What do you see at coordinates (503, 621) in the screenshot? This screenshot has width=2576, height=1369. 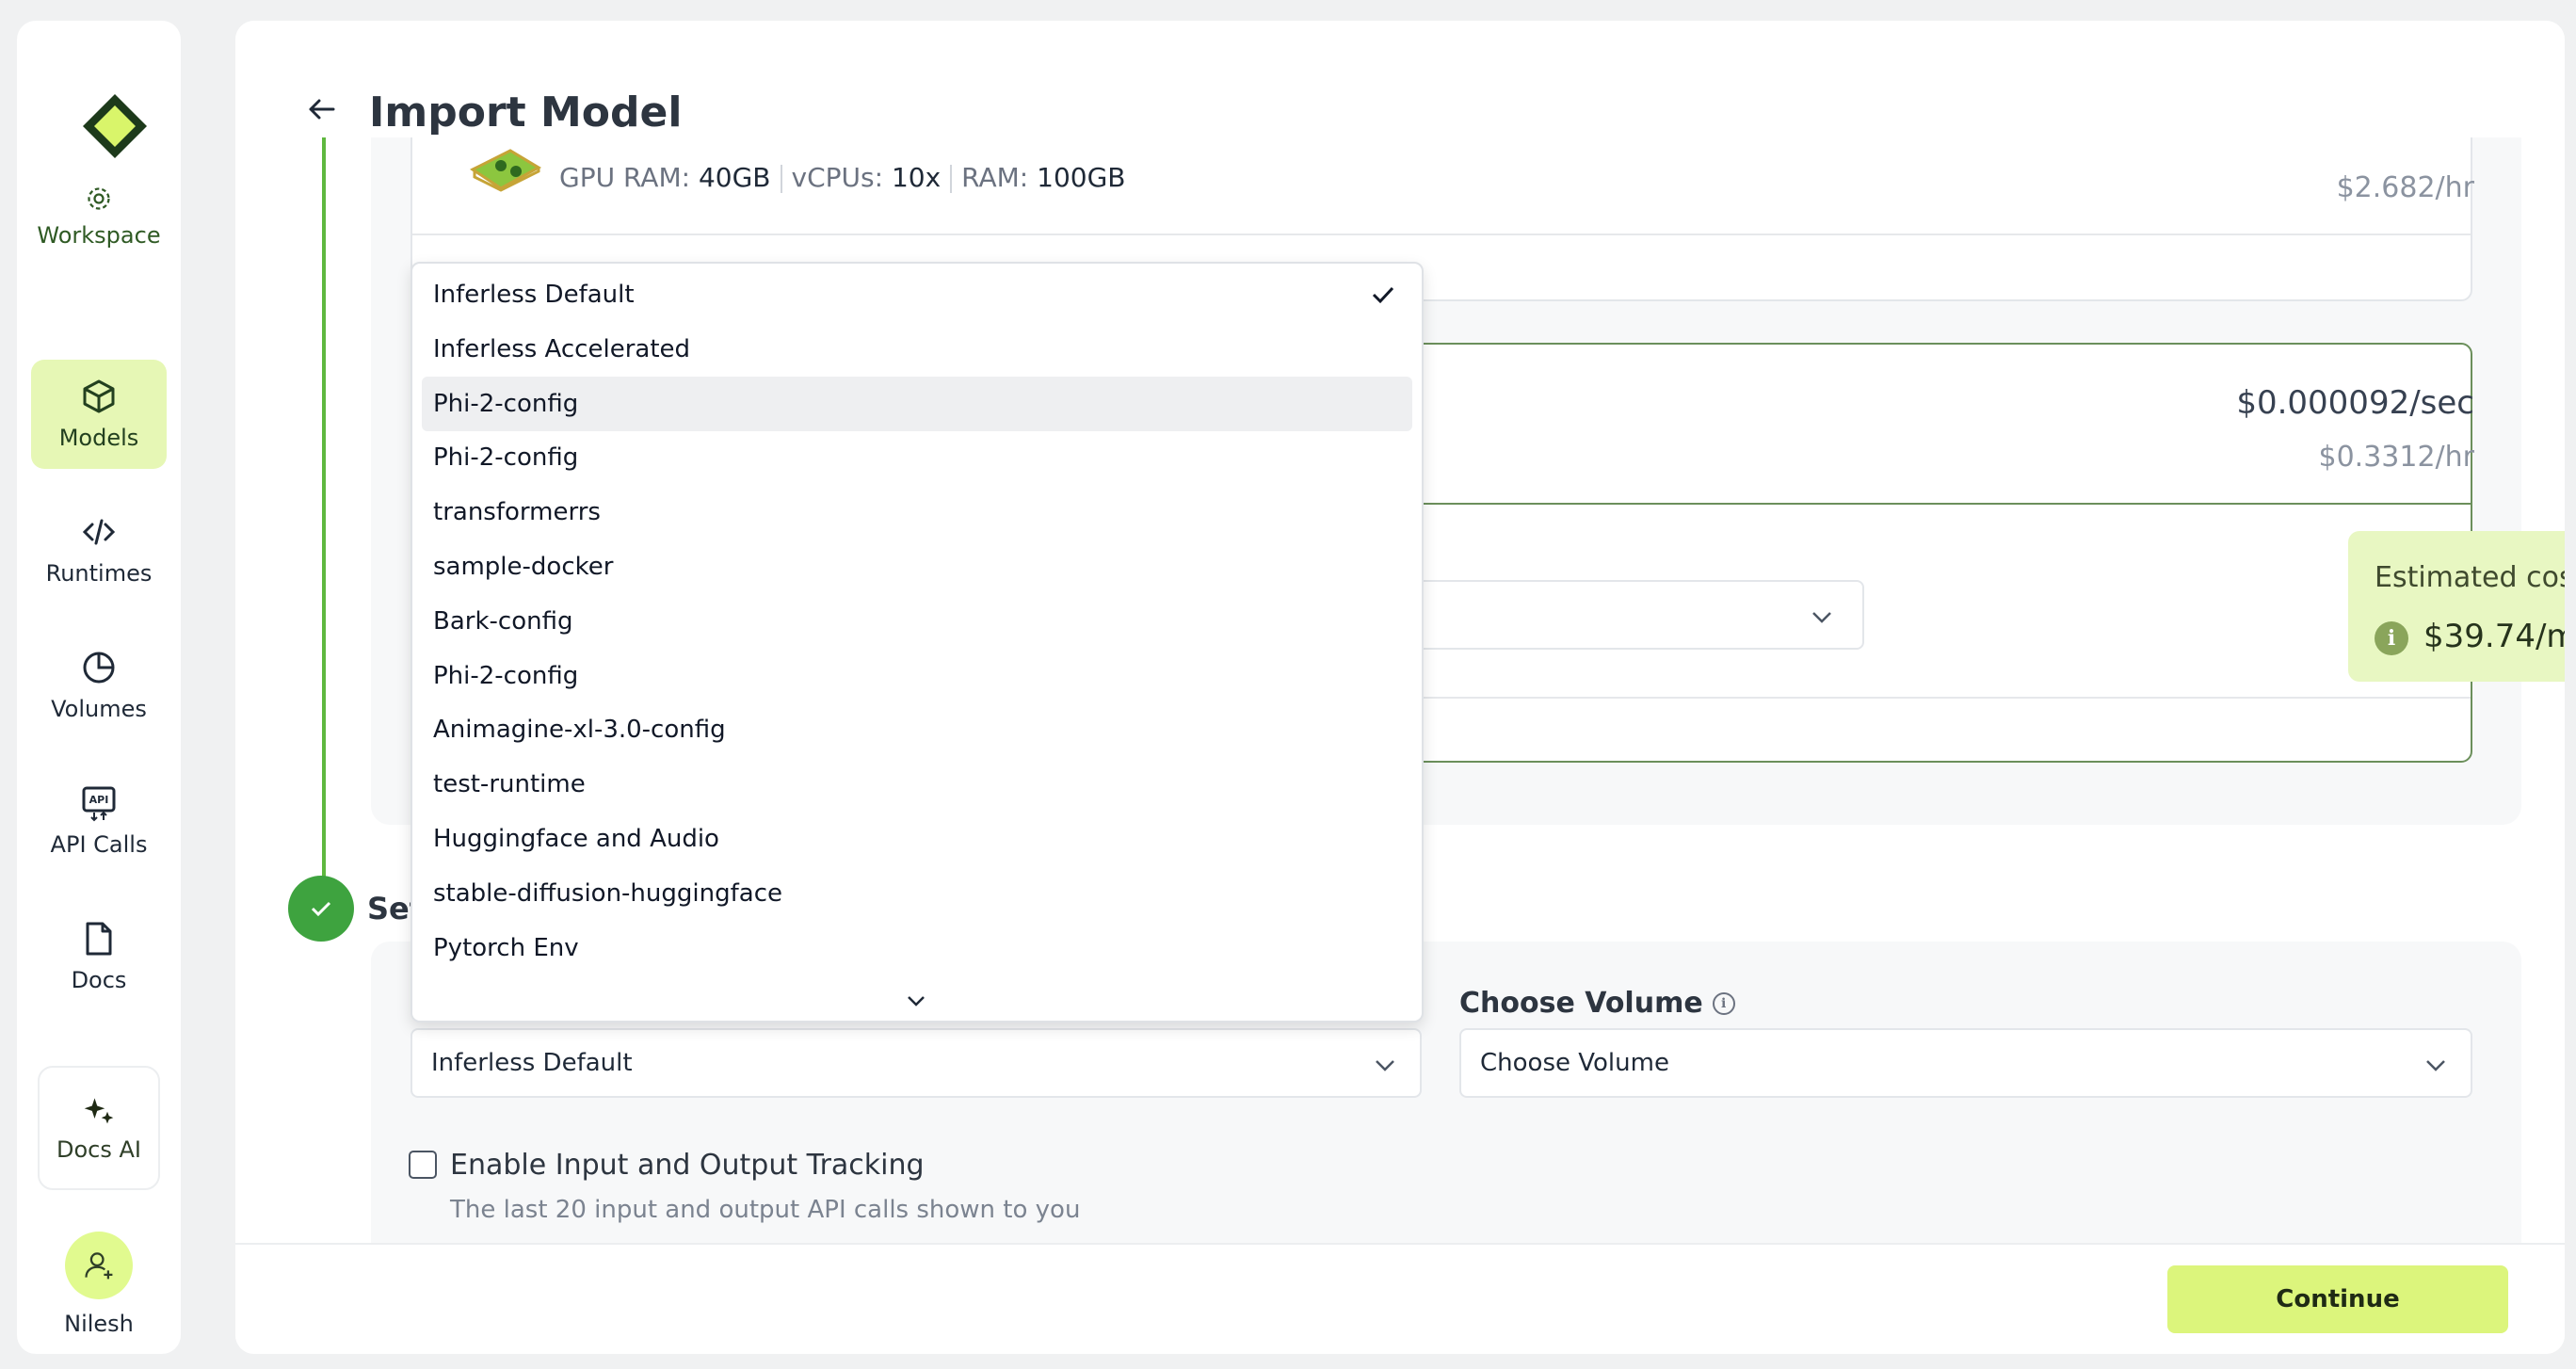 I see `dropdown-option-label: Bark-config` at bounding box center [503, 621].